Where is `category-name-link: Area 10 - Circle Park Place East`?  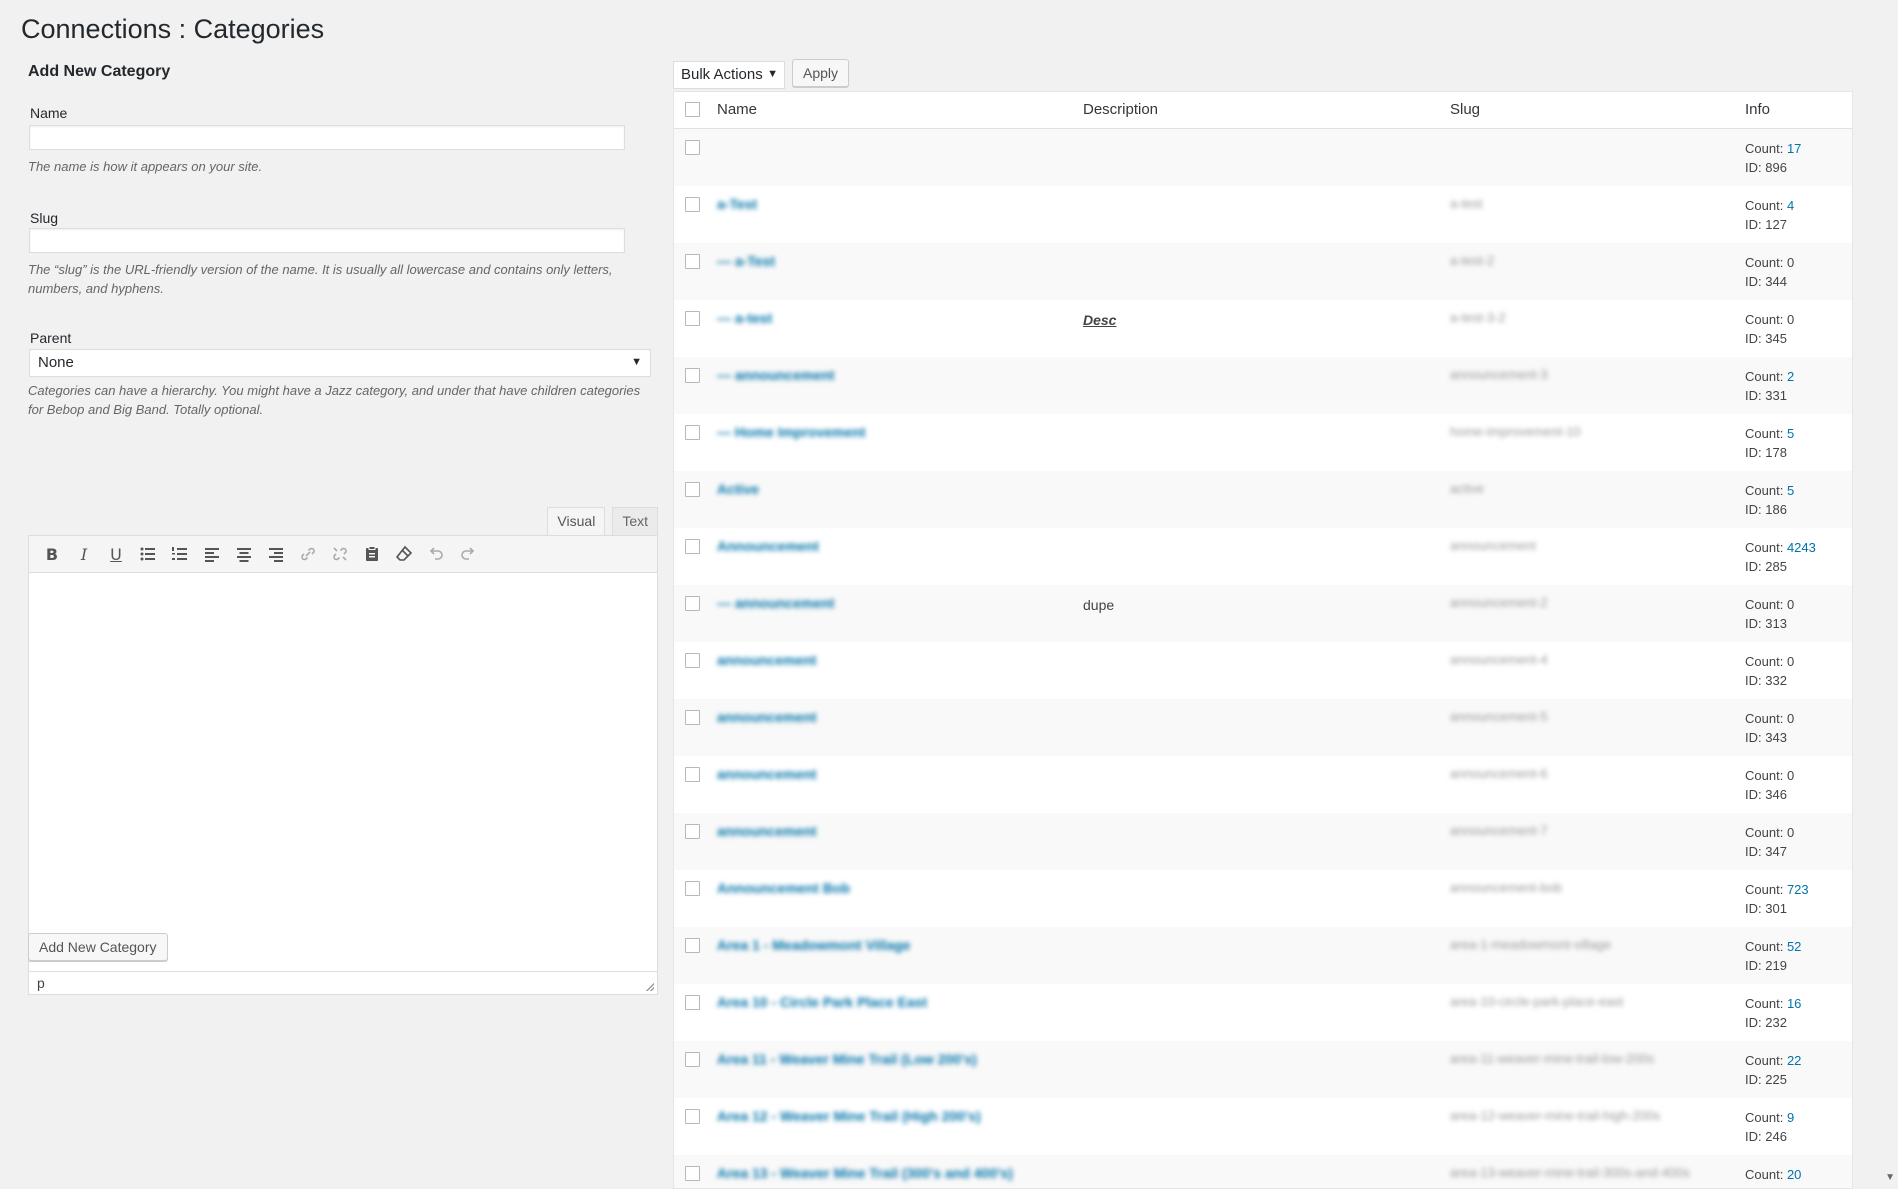 category-name-link: Area 10 - Circle Park Place East is located at coordinates (822, 1002).